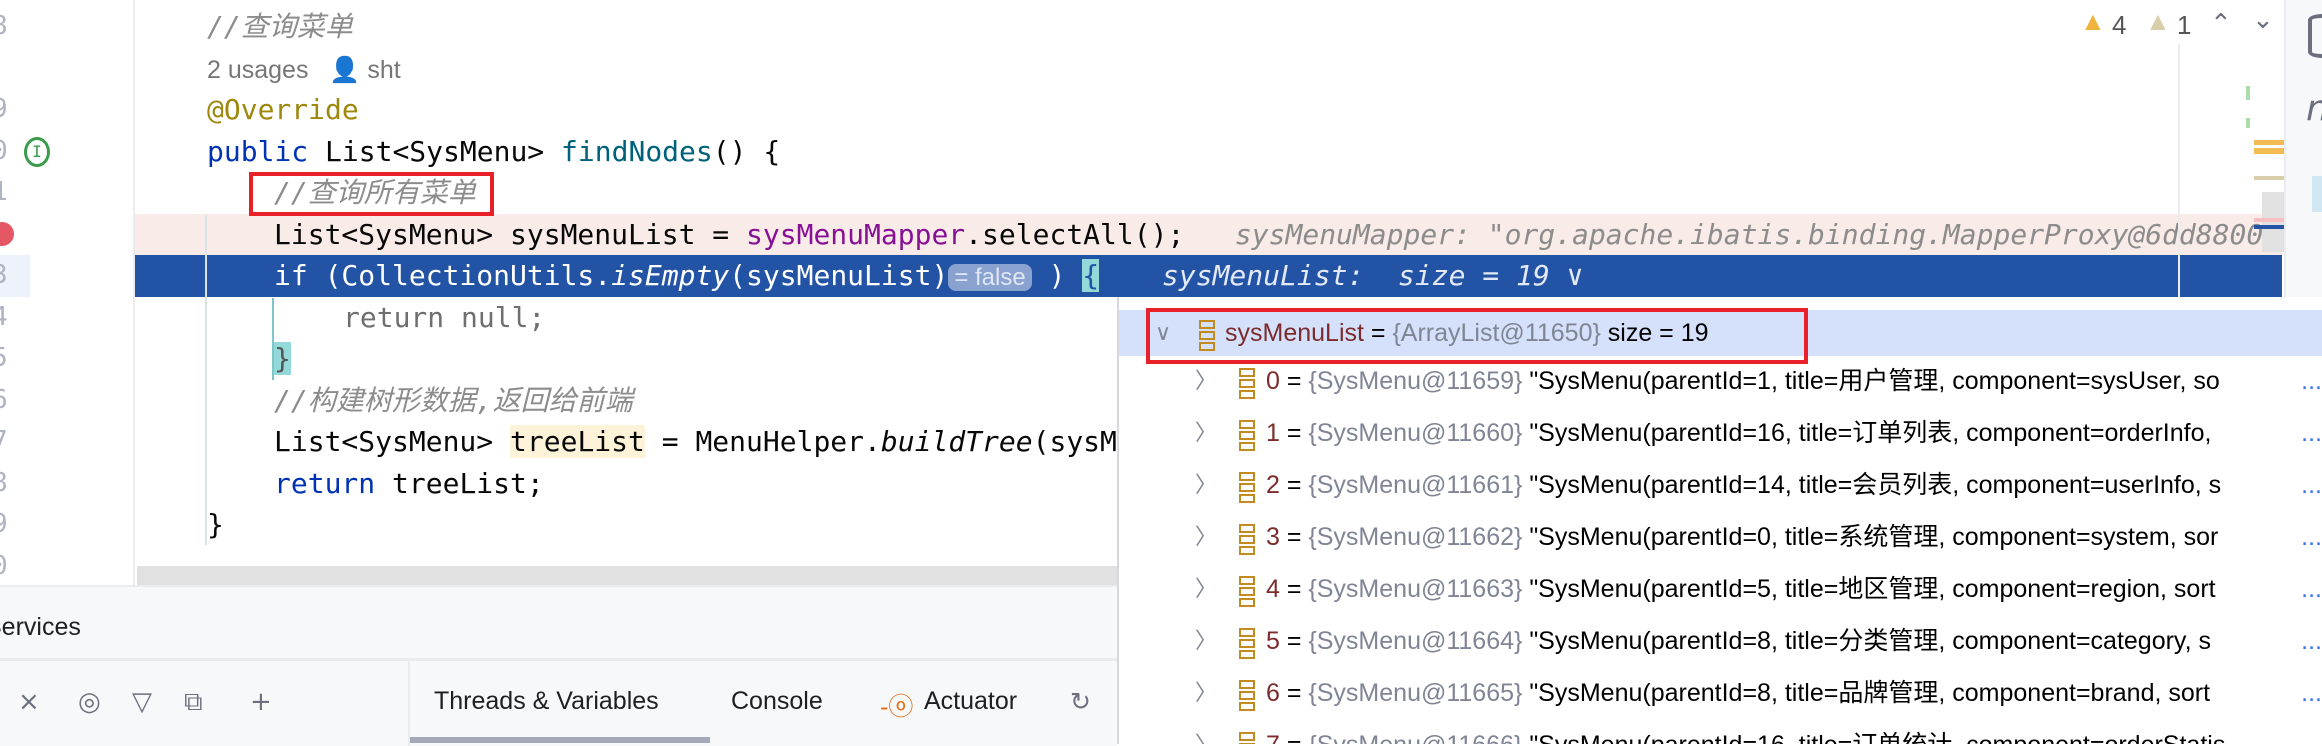  I want to click on code-token: findNodes, so click(637, 151).